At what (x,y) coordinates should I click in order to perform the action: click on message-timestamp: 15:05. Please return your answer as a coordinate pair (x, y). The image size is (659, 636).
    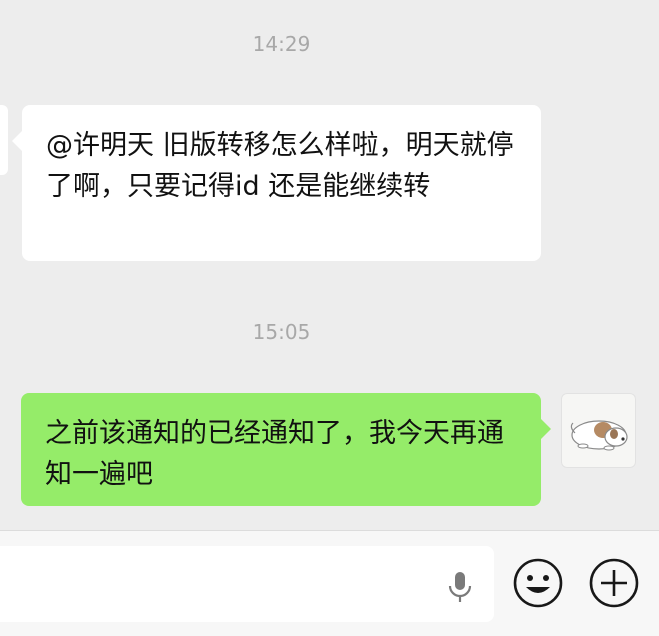
    Looking at the image, I should click on (281, 332).